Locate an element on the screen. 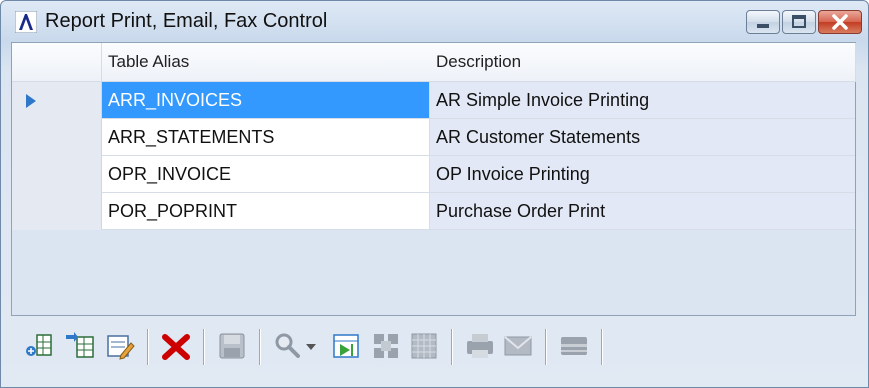 The image size is (869, 388). close-icon is located at coordinates (840, 22).